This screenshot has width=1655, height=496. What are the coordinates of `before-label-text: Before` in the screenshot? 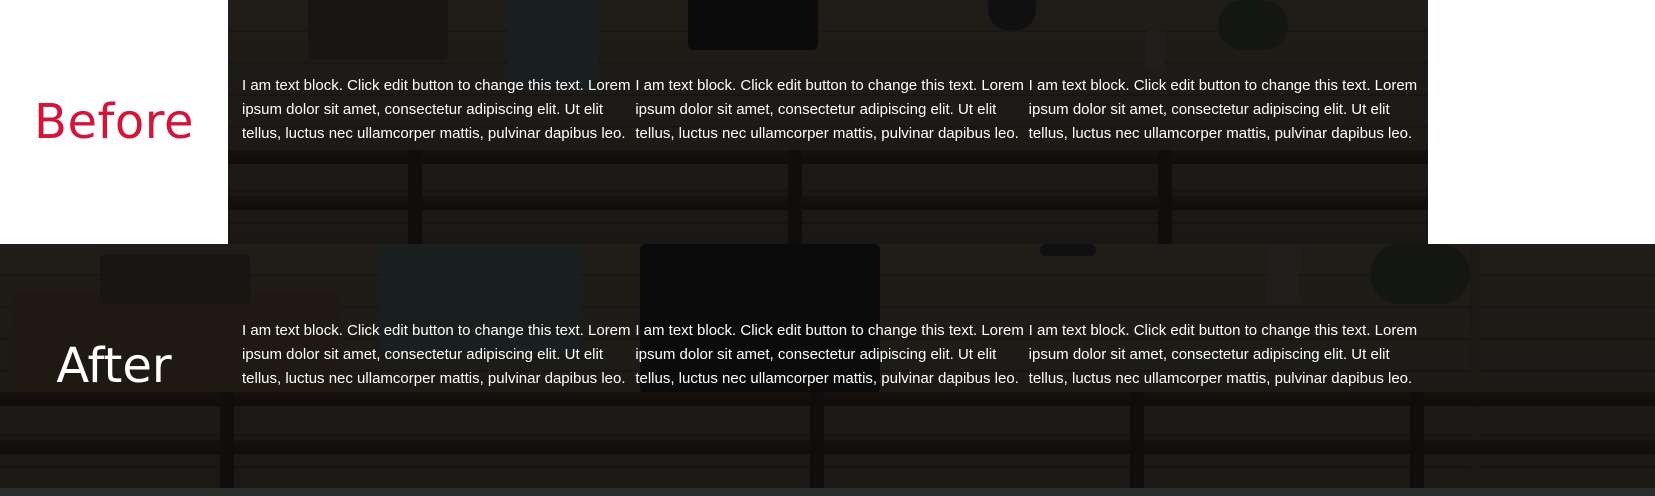 It's located at (114, 122).